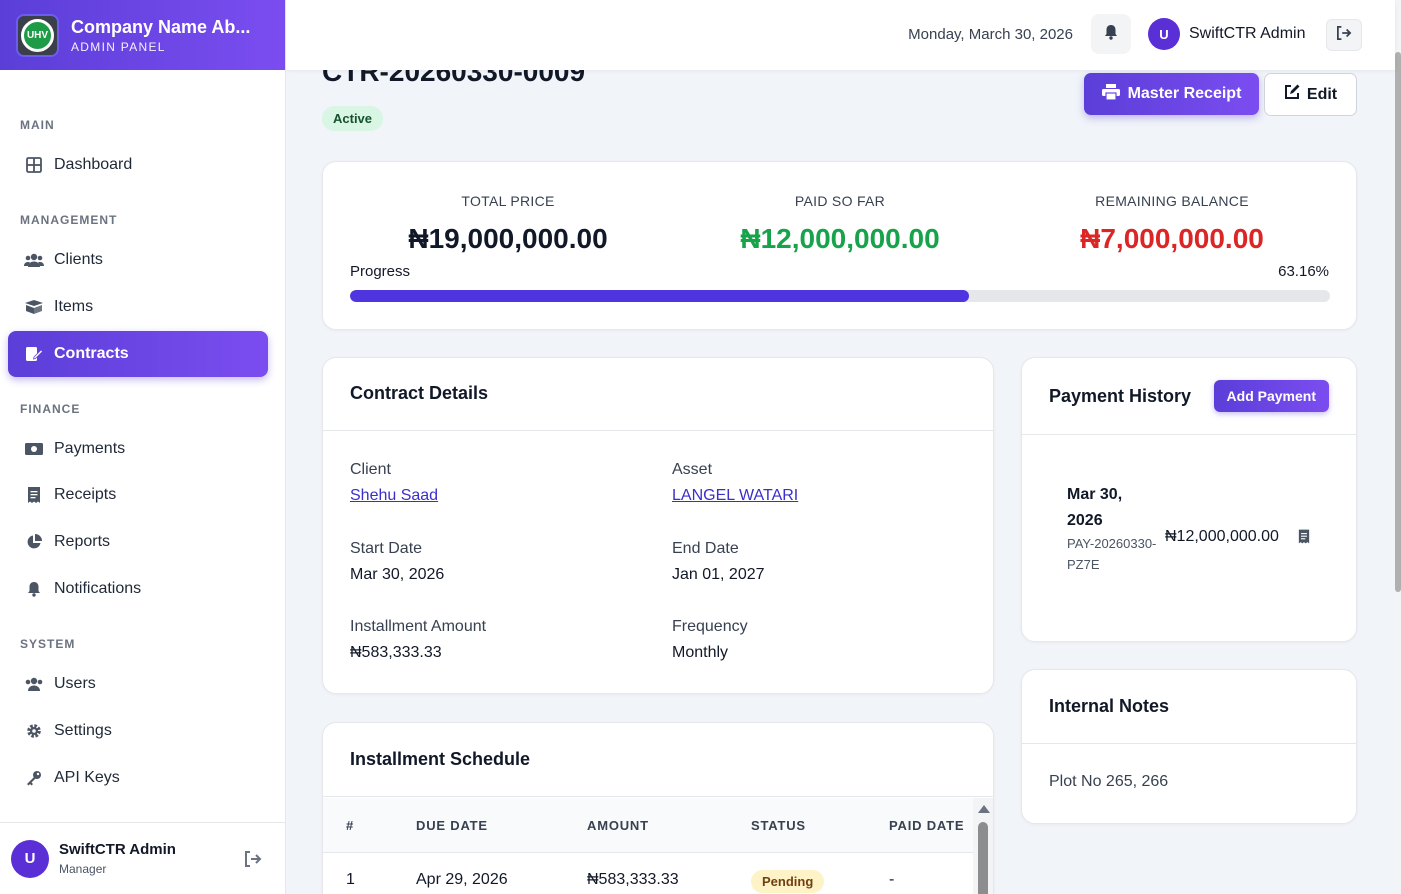  What do you see at coordinates (1398, 322) in the screenshot?
I see `page-scrollbar-thumb` at bounding box center [1398, 322].